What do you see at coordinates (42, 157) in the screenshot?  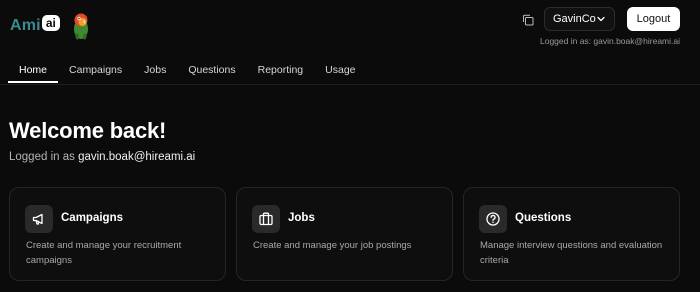 I see `logged-in-prefix: Logged in as` at bounding box center [42, 157].